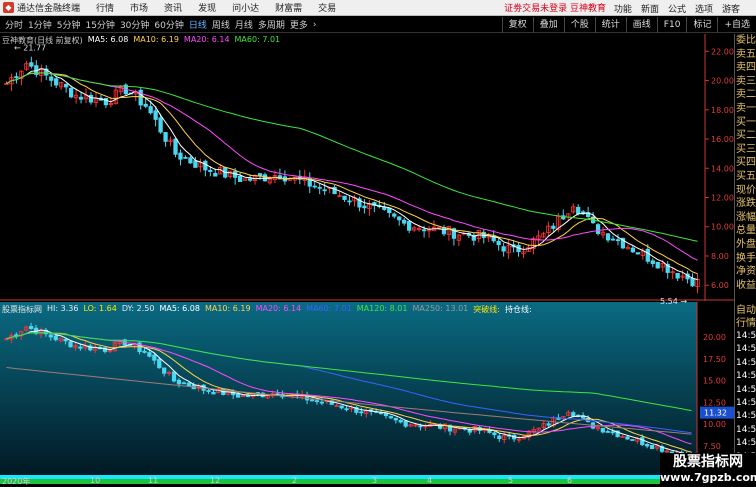  What do you see at coordinates (746, 443) in the screenshot?
I see `tick-time-8: 14:56` at bounding box center [746, 443].